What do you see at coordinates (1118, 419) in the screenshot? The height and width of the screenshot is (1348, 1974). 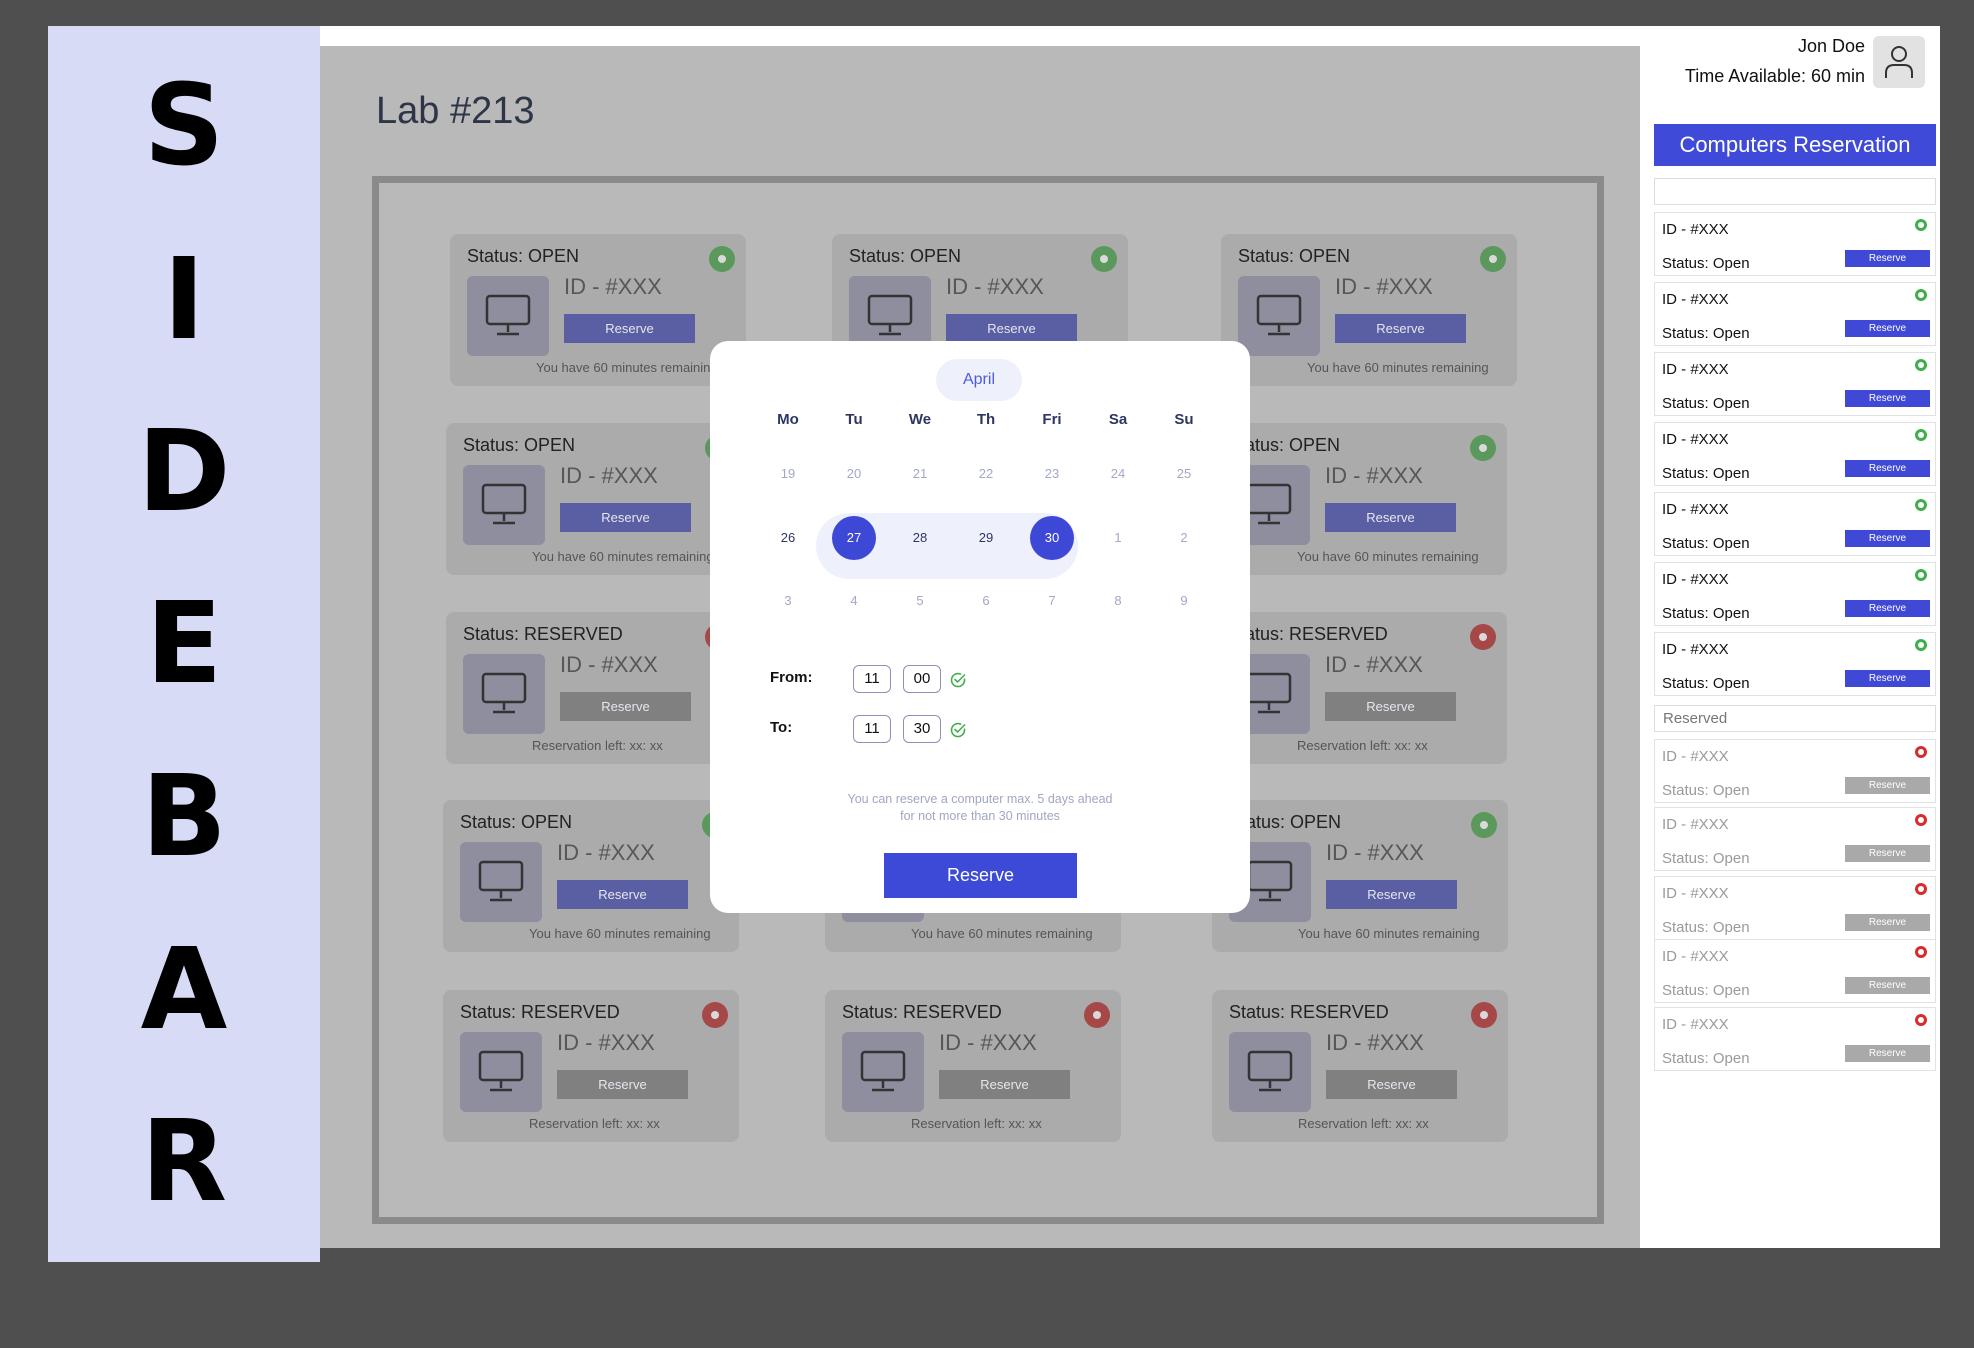 I see `weekday-label: Sa` at bounding box center [1118, 419].